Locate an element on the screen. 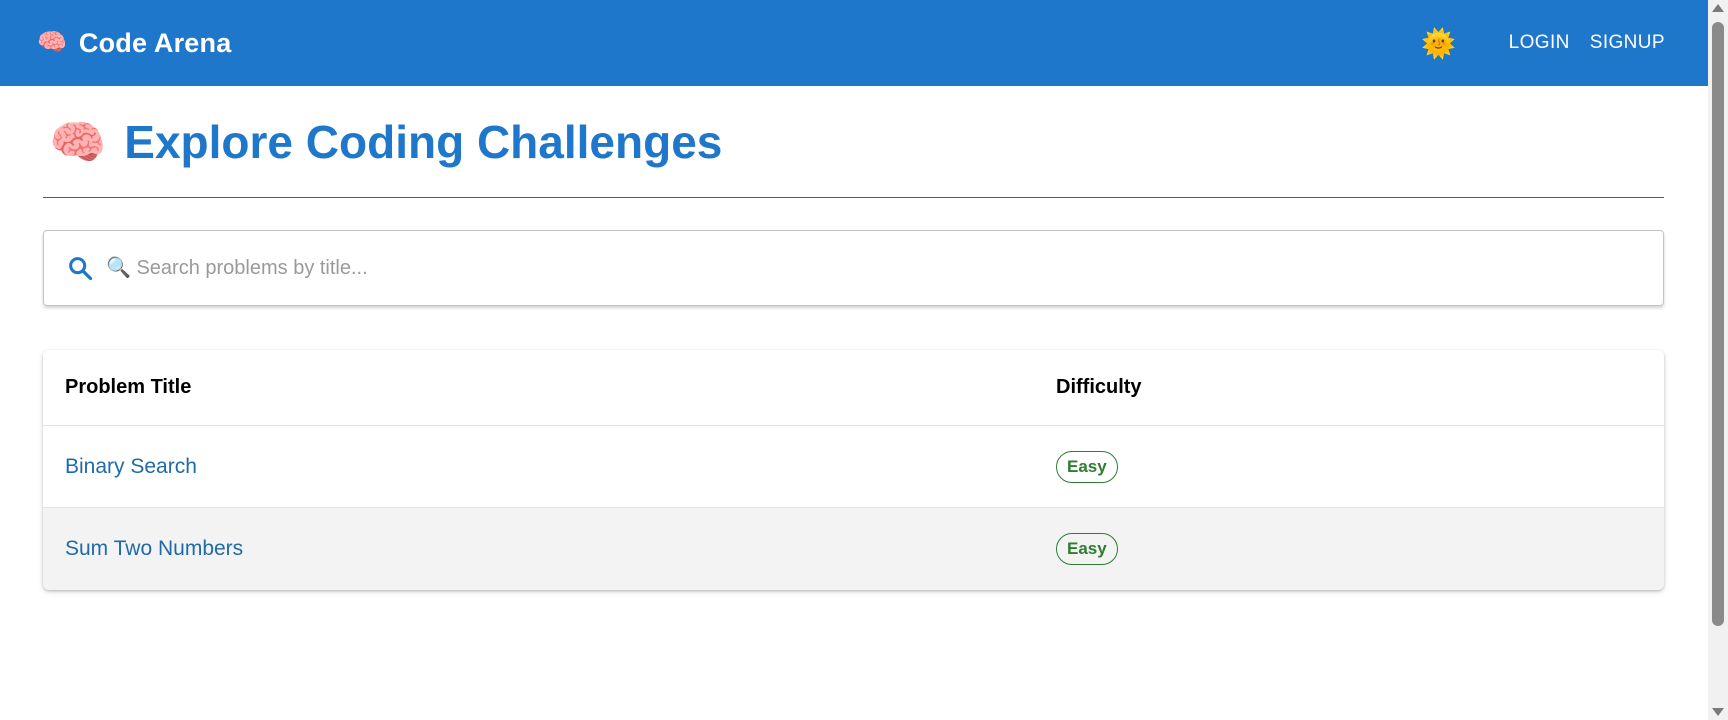  signup-link: SIGNUP is located at coordinates (1627, 43).